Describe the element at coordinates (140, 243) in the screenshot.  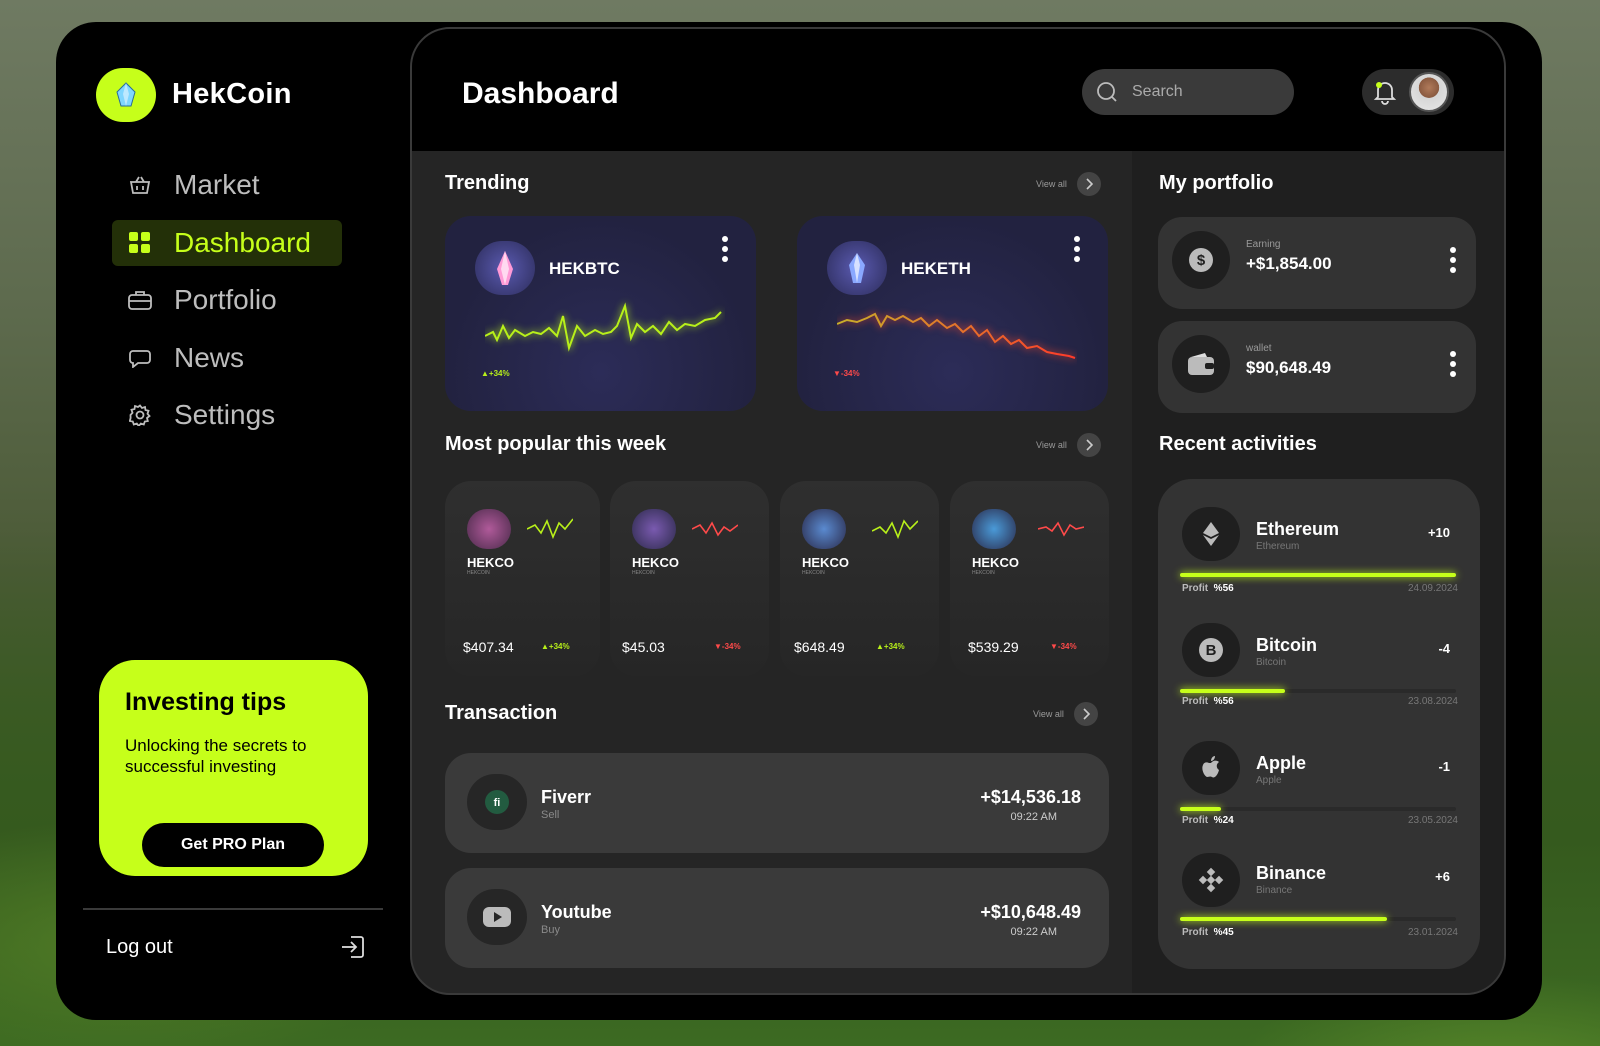
I see `grid-icon` at that location.